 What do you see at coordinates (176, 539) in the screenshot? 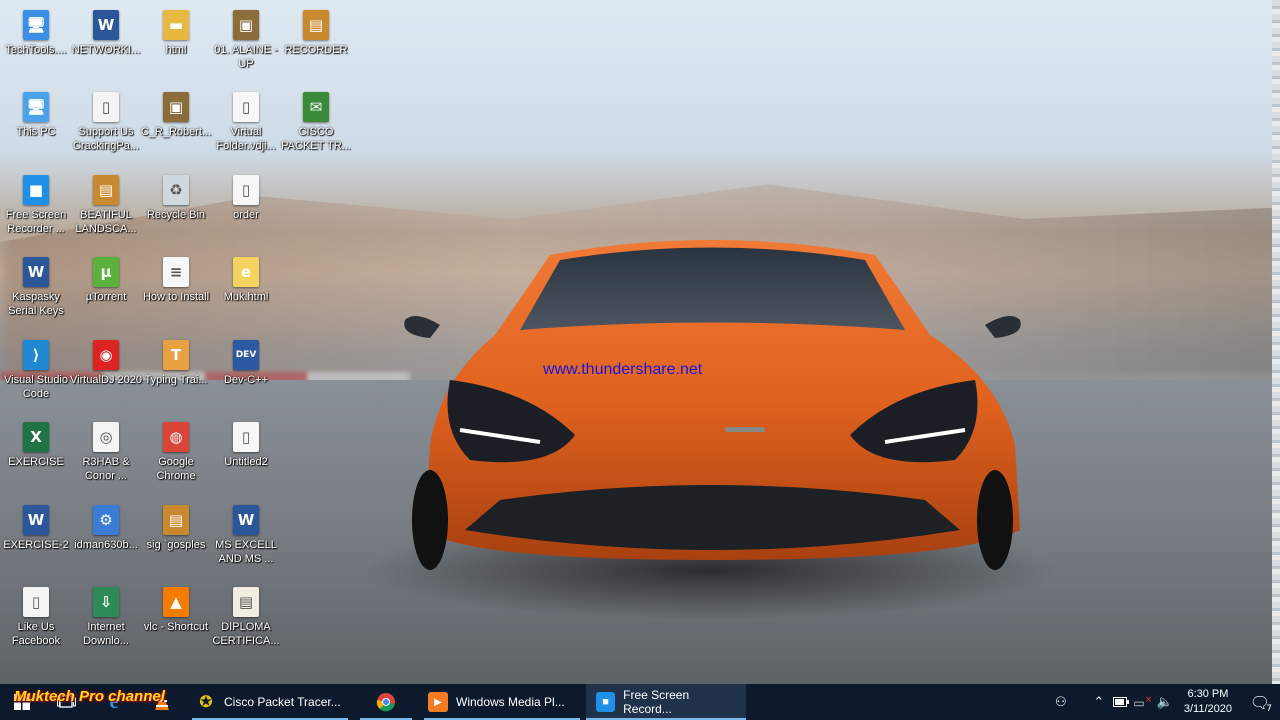
I see `desktop-icon: ▤ sig `gosples` at bounding box center [176, 539].